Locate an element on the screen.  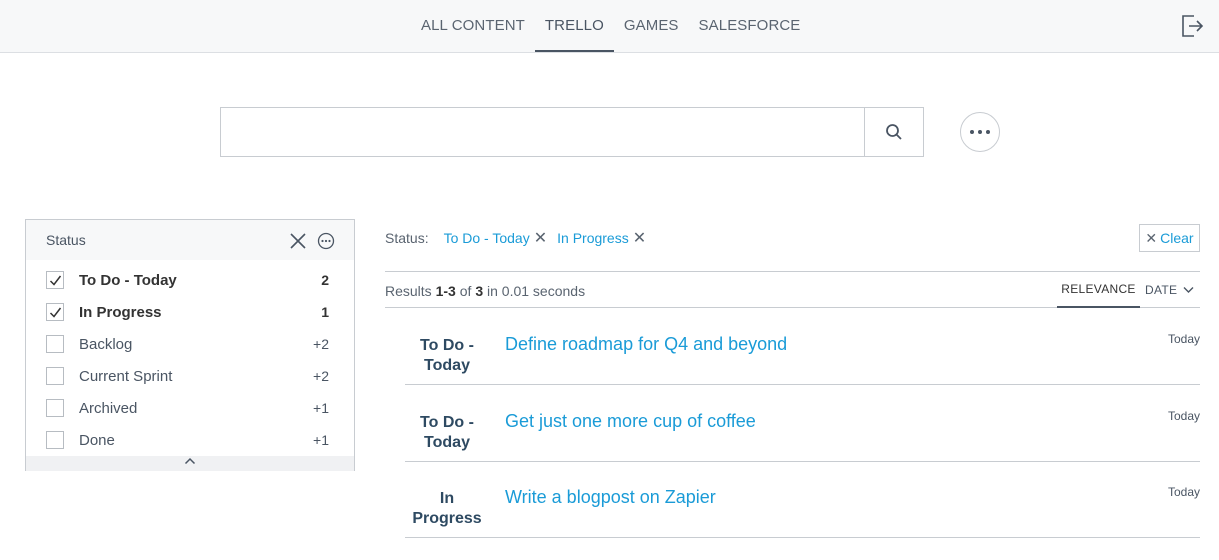
breadcrumb-value-label: To Do - Today is located at coordinates (486, 238).